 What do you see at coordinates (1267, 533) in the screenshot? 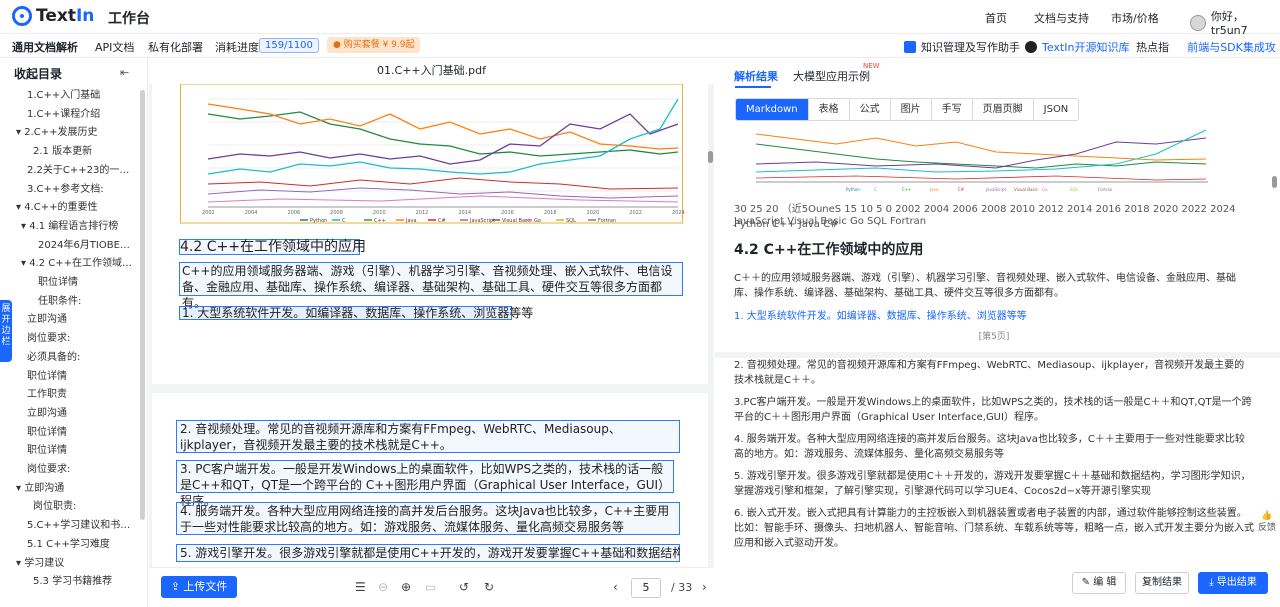
I see `feedback-button: 👍 反馈` at bounding box center [1267, 533].